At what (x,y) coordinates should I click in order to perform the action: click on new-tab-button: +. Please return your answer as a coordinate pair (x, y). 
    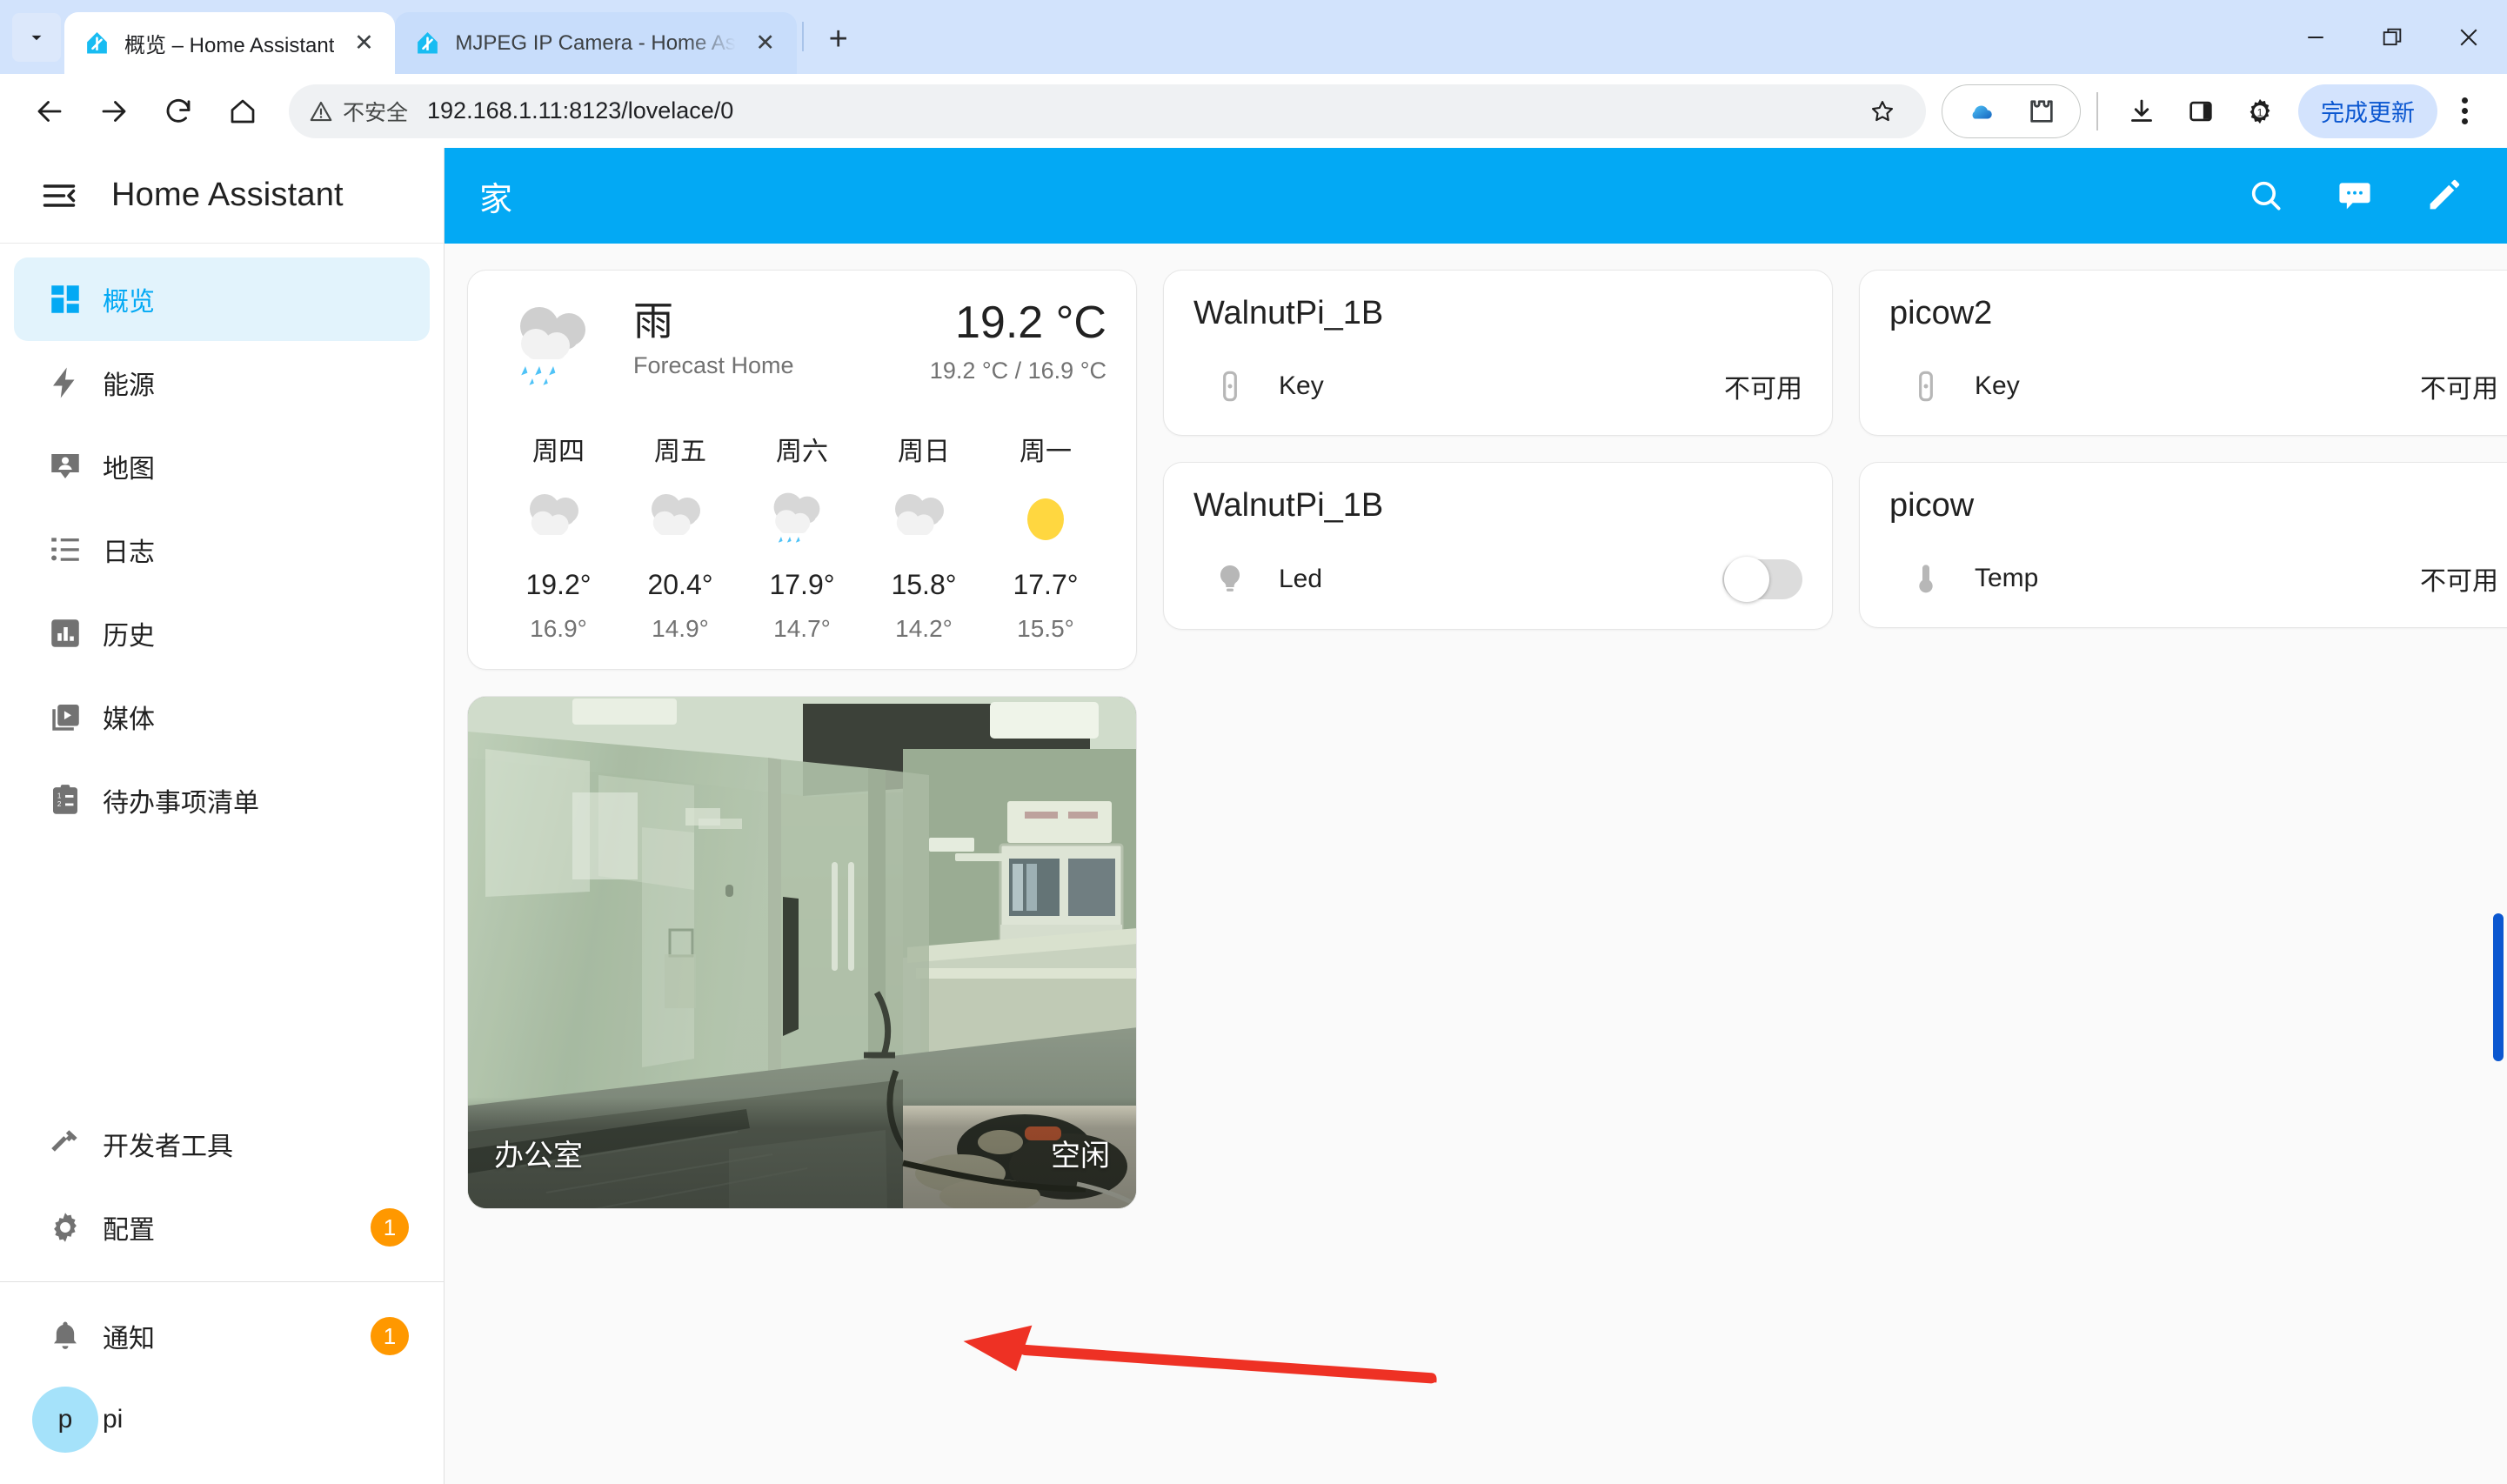
    Looking at the image, I should click on (838, 40).